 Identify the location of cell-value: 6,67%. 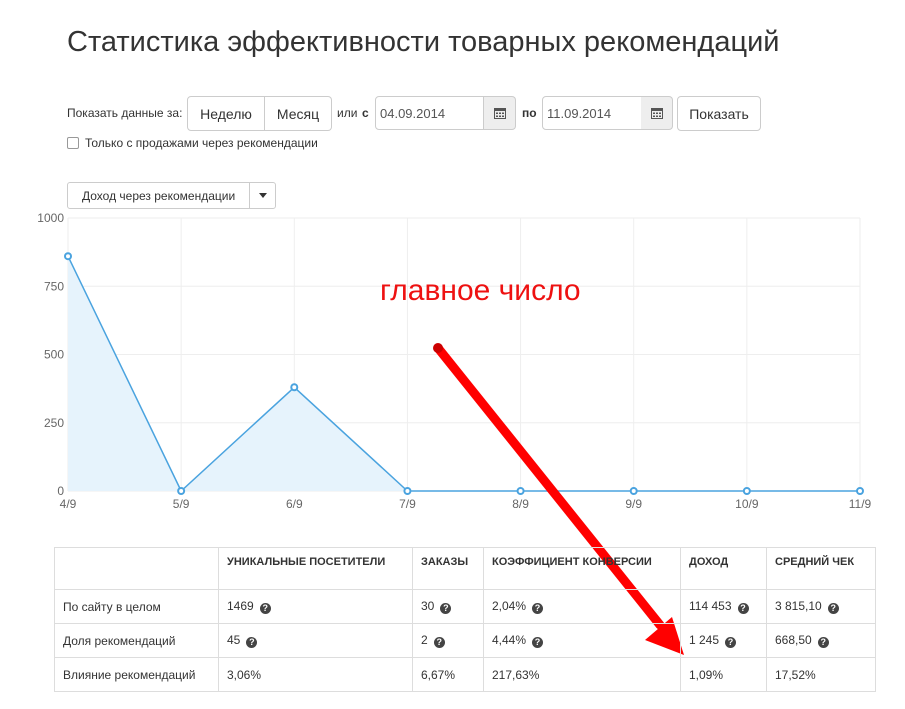
(448, 674).